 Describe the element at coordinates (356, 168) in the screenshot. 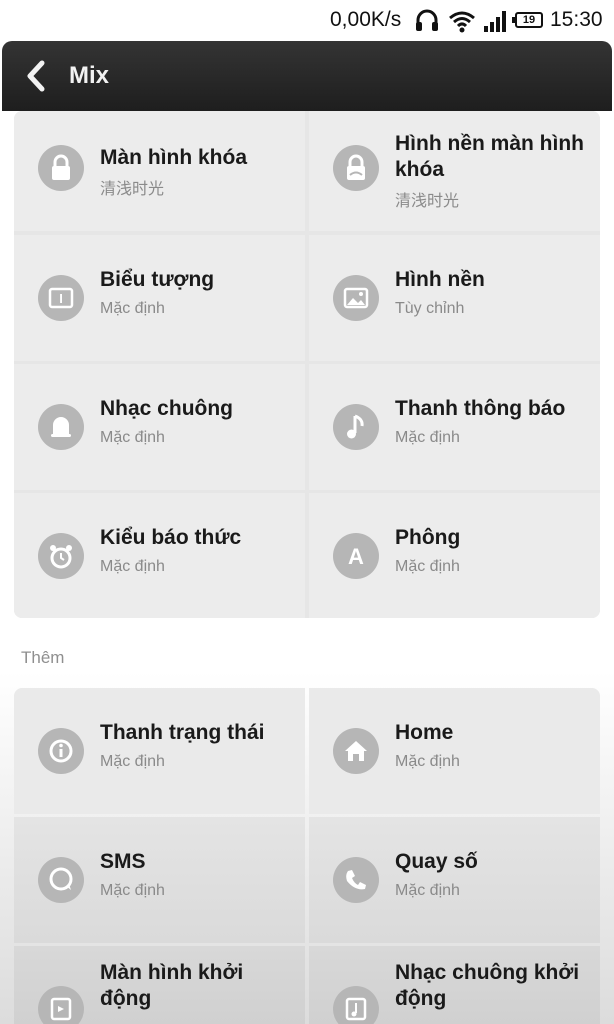

I see `lock-wallpaper-icon` at that location.